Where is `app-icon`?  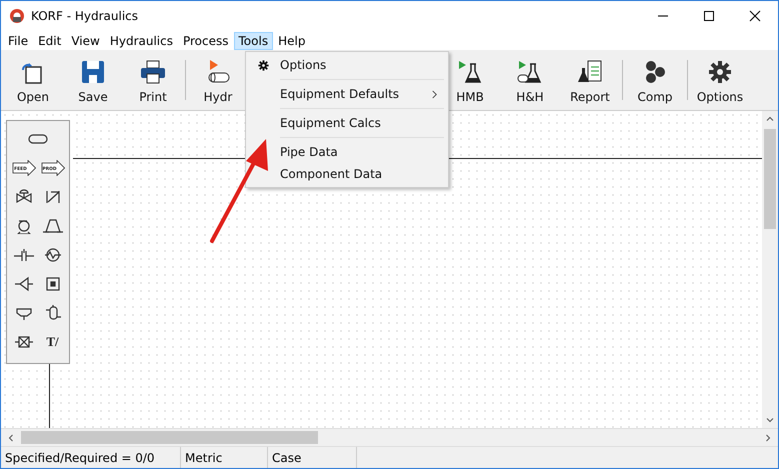
app-icon is located at coordinates (17, 16).